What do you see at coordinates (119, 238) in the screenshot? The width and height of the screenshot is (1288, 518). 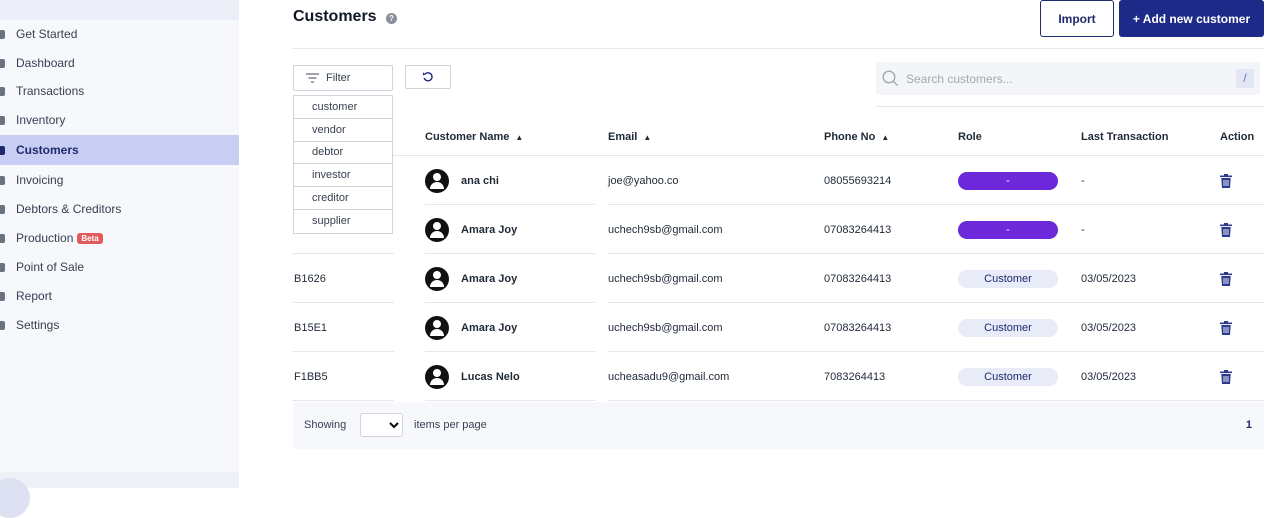 I see `sidebar-item-production: Production Beta` at bounding box center [119, 238].